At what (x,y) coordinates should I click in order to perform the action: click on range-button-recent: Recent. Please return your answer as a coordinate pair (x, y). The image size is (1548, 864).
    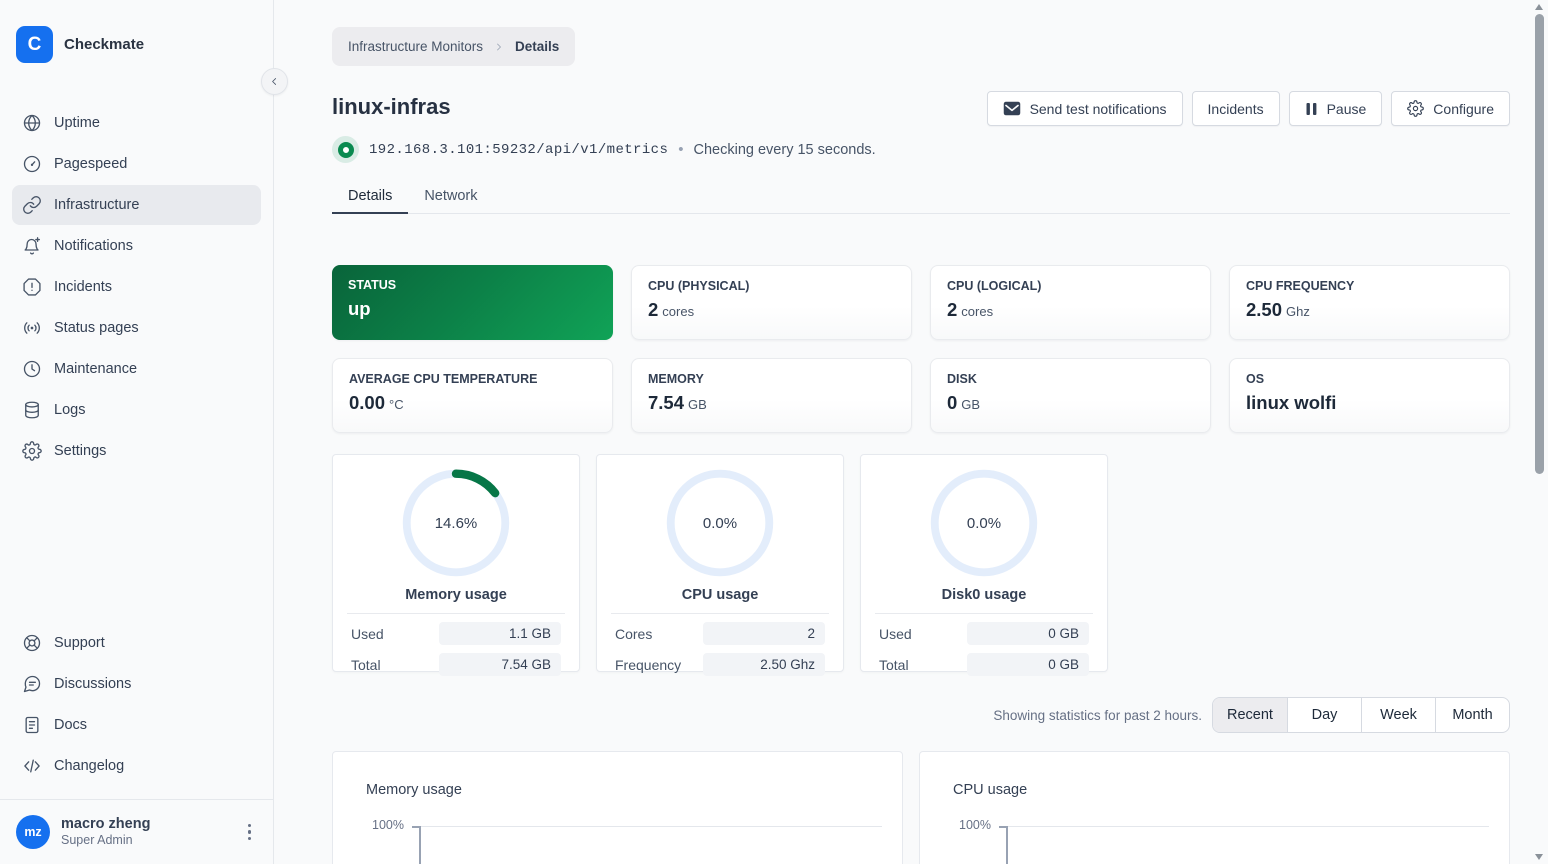
    Looking at the image, I should click on (1250, 715).